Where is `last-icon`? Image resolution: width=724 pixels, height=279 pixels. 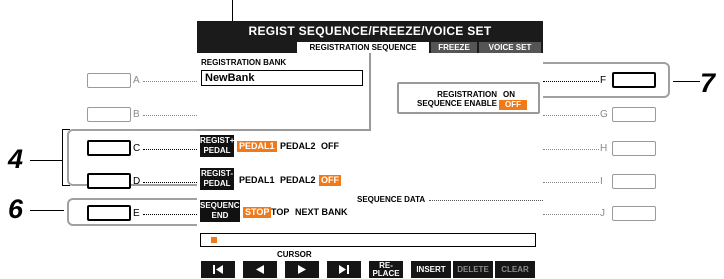
last-icon is located at coordinates (344, 269).